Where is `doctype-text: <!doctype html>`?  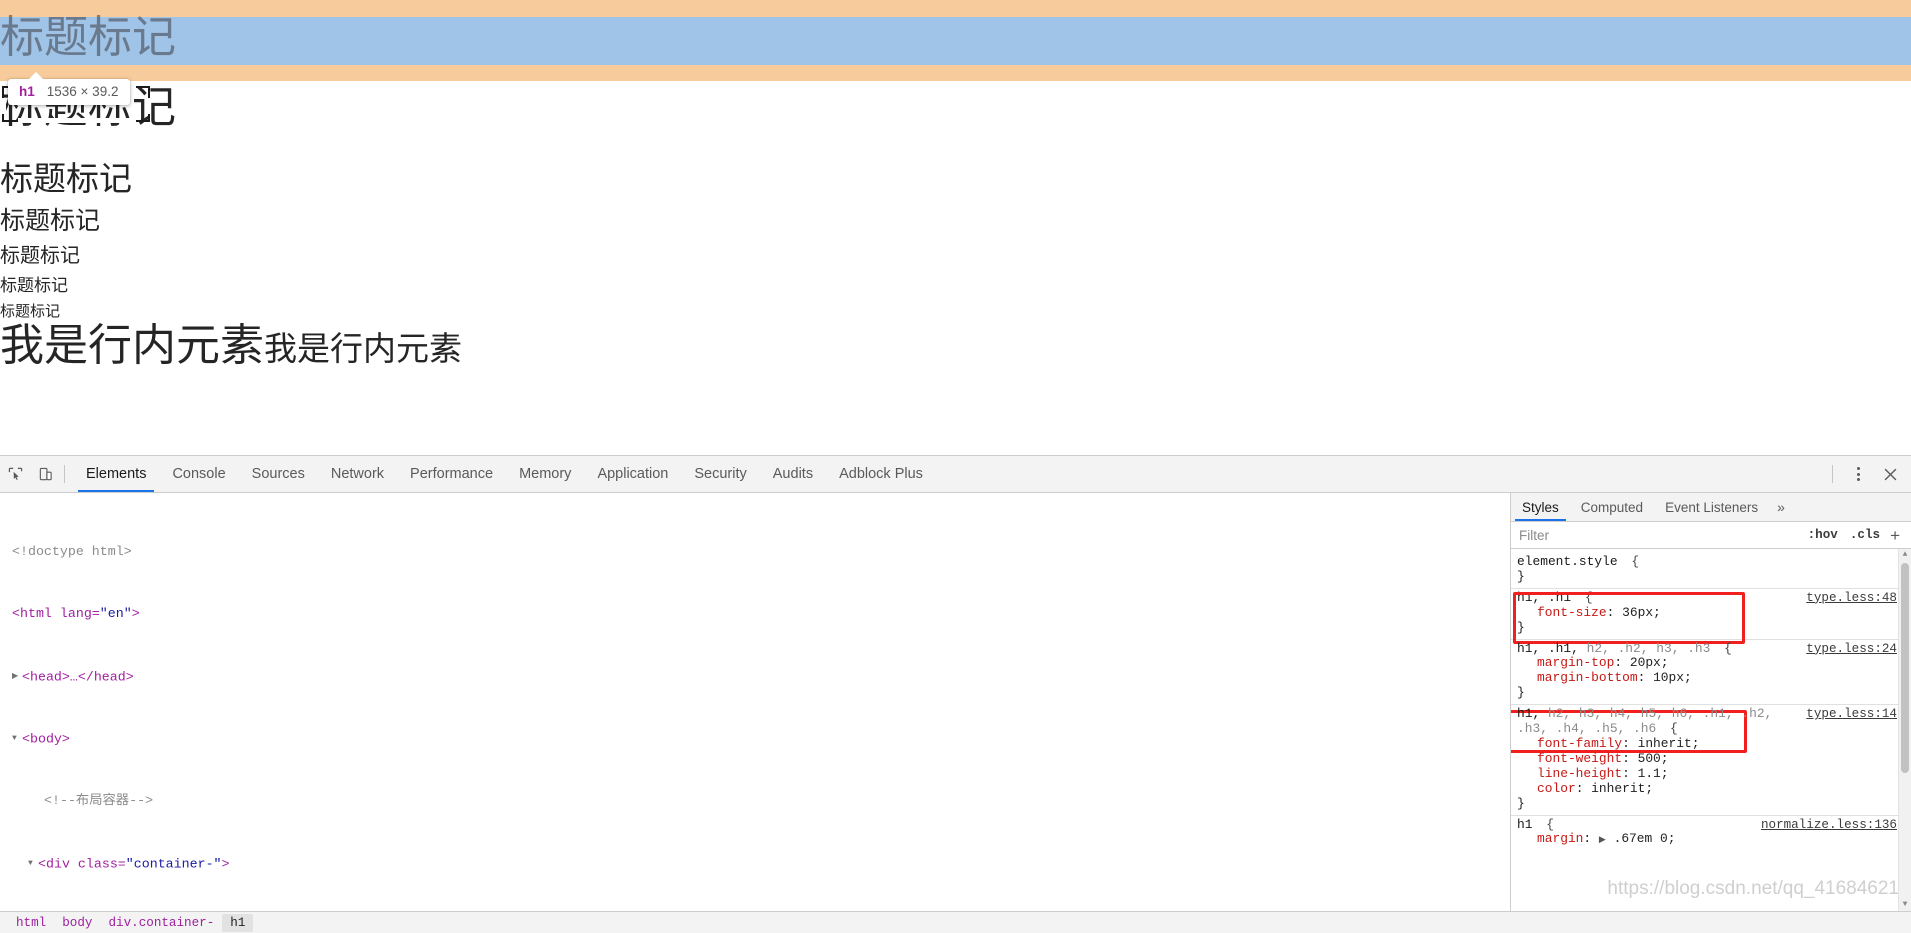 doctype-text: <!doctype html> is located at coordinates (72, 551).